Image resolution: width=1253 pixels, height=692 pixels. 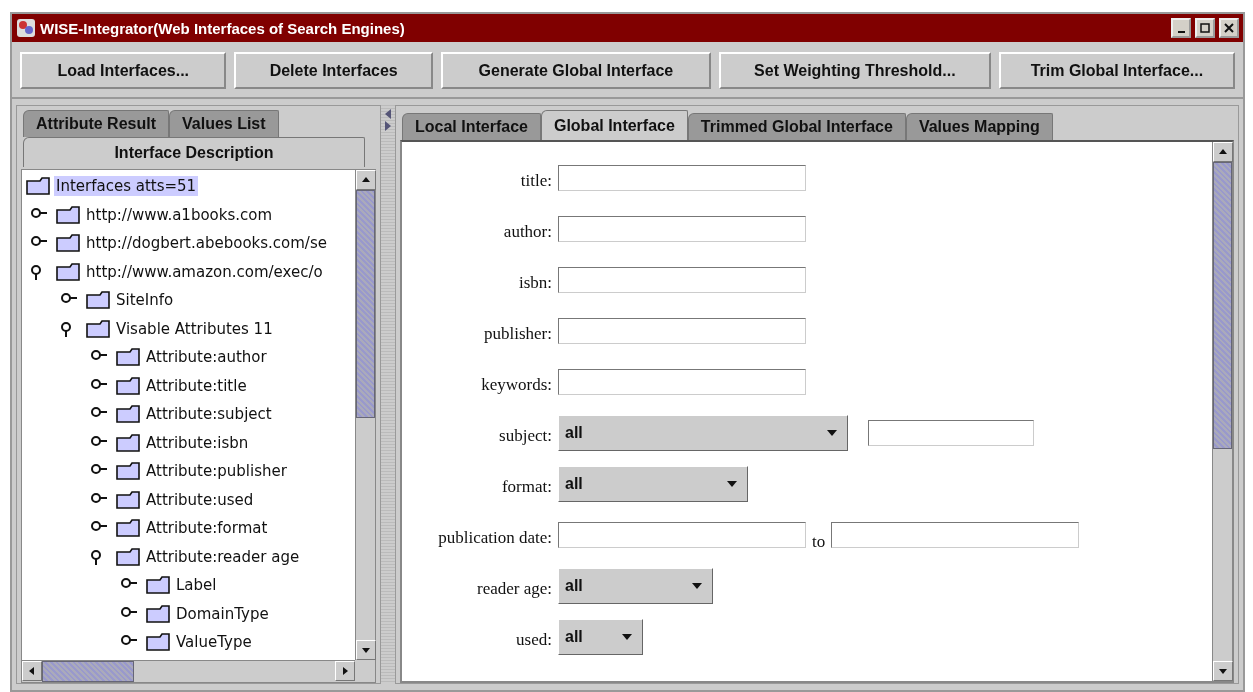 What do you see at coordinates (209, 414) in the screenshot?
I see `tree-node: Attribute:subject` at bounding box center [209, 414].